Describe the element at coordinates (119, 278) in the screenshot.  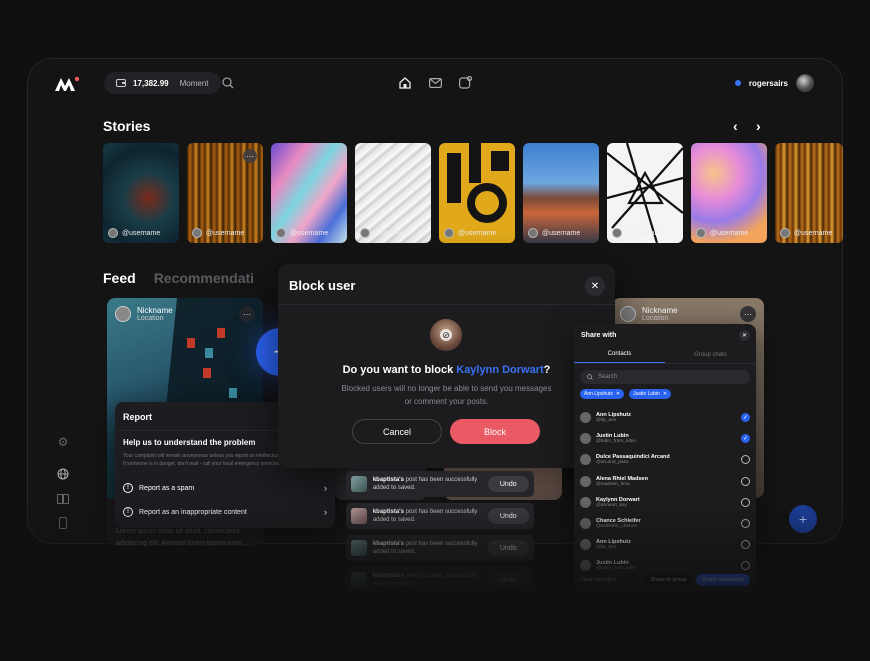
I see `tab-feed: Feed` at that location.